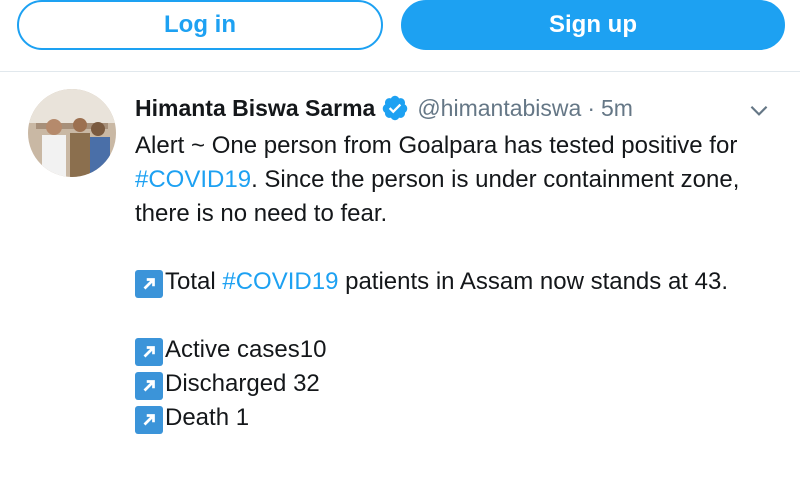  I want to click on tweet-header: Himanta Biswa Sarma @himantabiswa · 5m, so click(457, 108).